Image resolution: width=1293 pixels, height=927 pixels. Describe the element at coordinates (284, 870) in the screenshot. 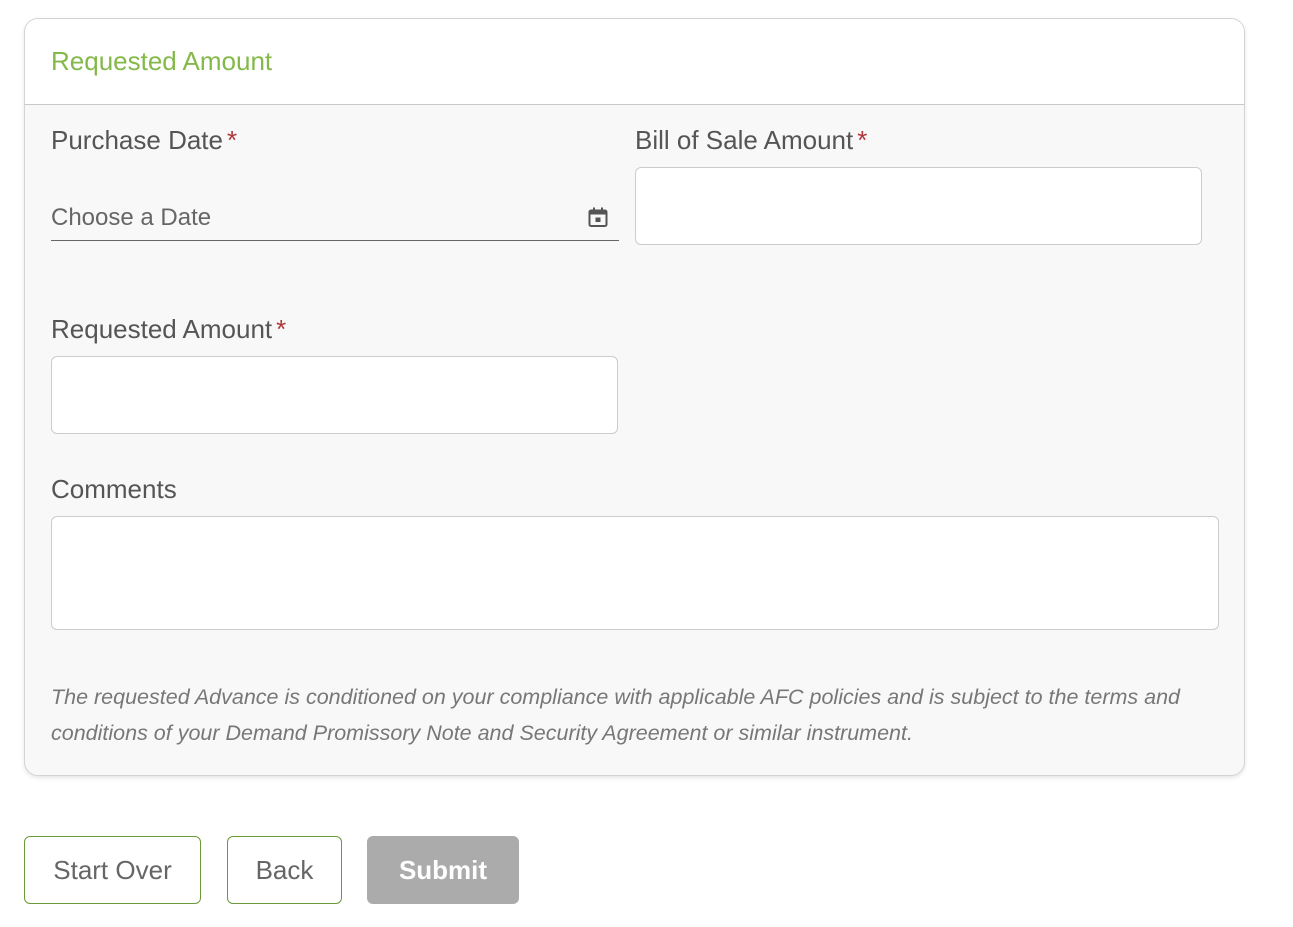

I see `back-button: Back` at that location.